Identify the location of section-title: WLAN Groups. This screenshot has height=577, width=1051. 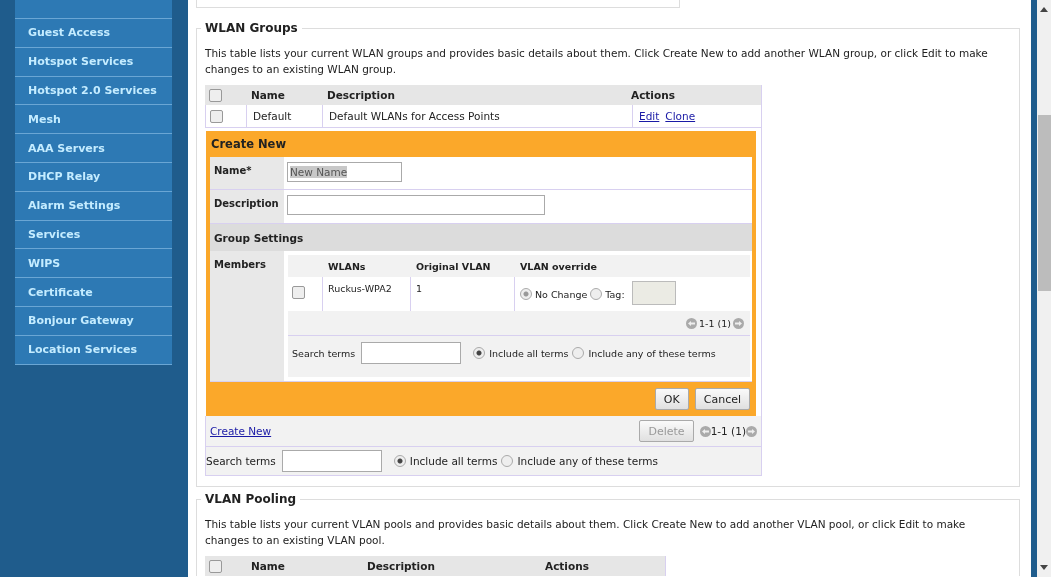
(251, 28).